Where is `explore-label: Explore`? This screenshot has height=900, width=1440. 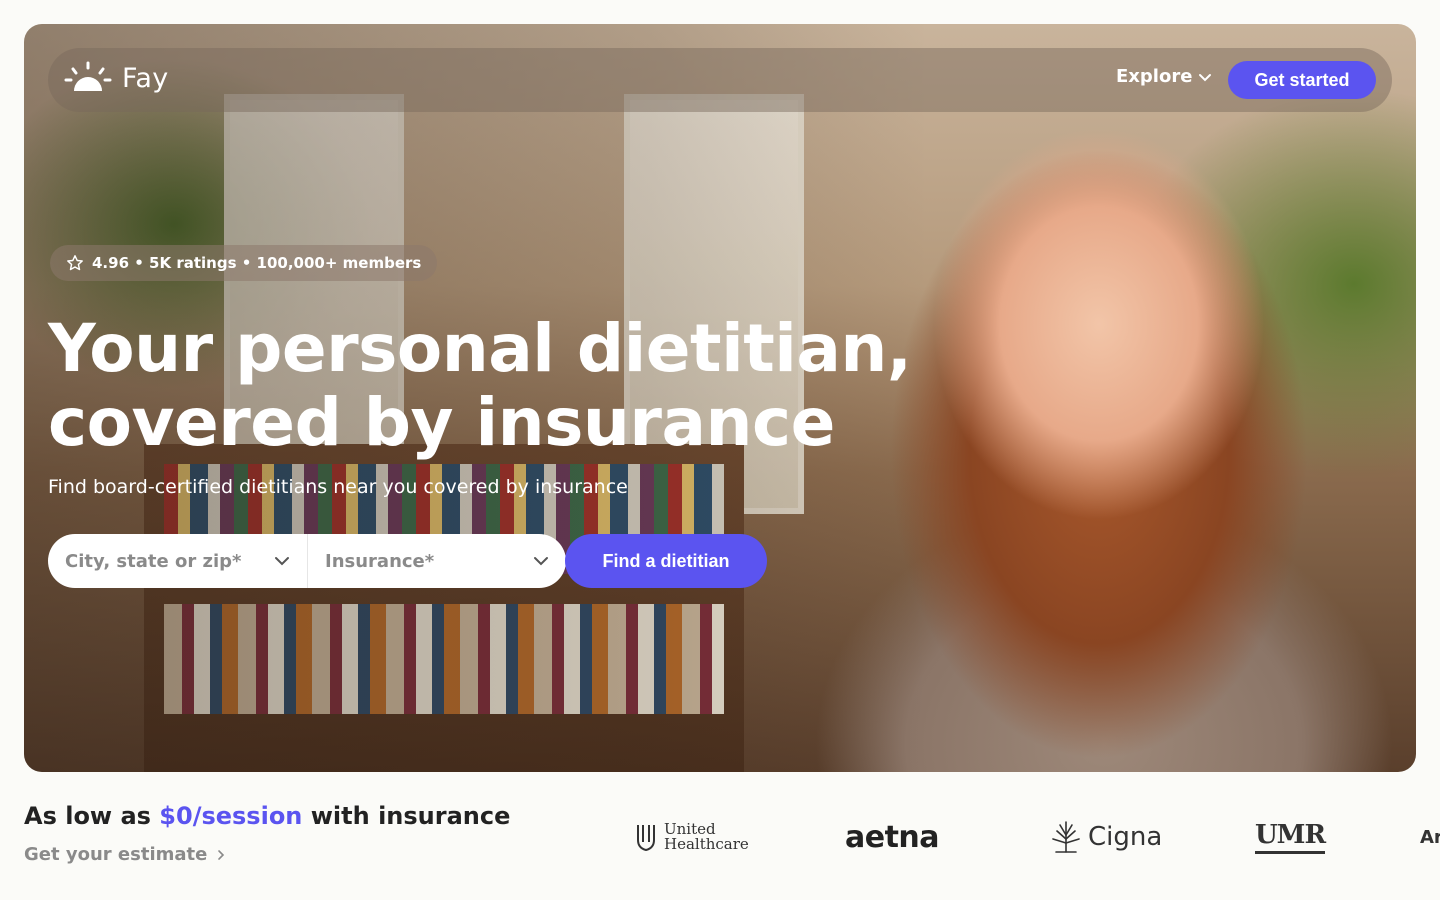
explore-label: Explore is located at coordinates (1154, 76).